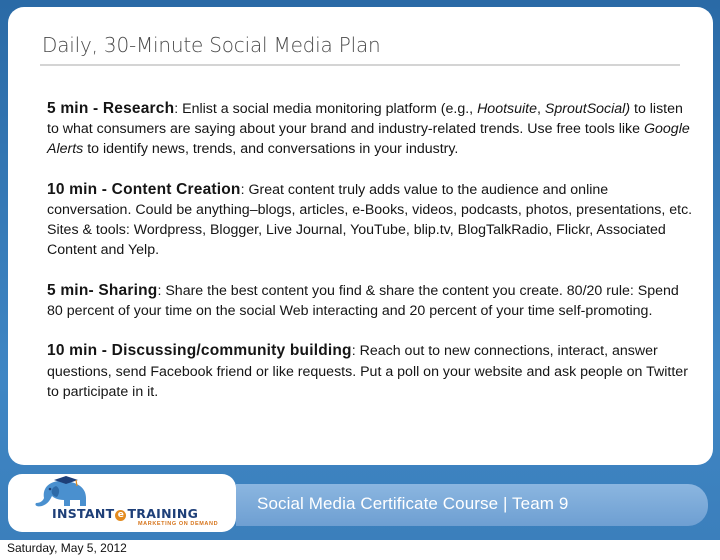 This screenshot has width=720, height=560. What do you see at coordinates (413, 503) in the screenshot?
I see `course-title: Social Media Certificate Course | Team 9` at bounding box center [413, 503].